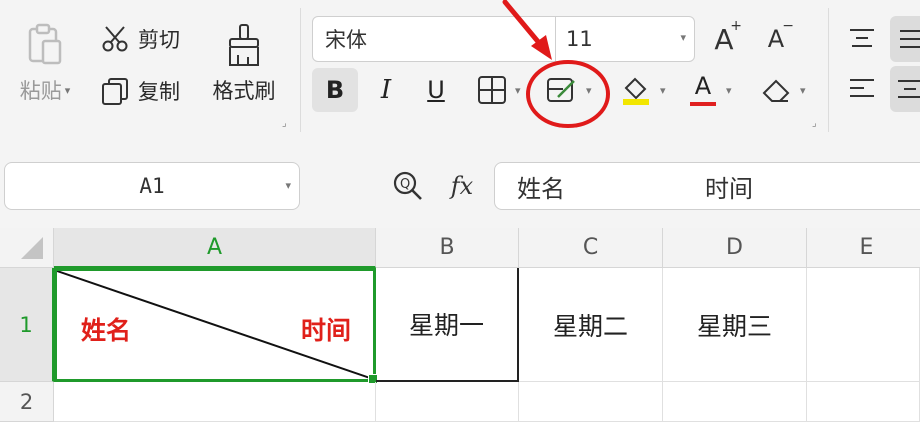 The image size is (920, 422). Describe the element at coordinates (325, 330) in the screenshot. I see `a1-right-text: 时间` at that location.